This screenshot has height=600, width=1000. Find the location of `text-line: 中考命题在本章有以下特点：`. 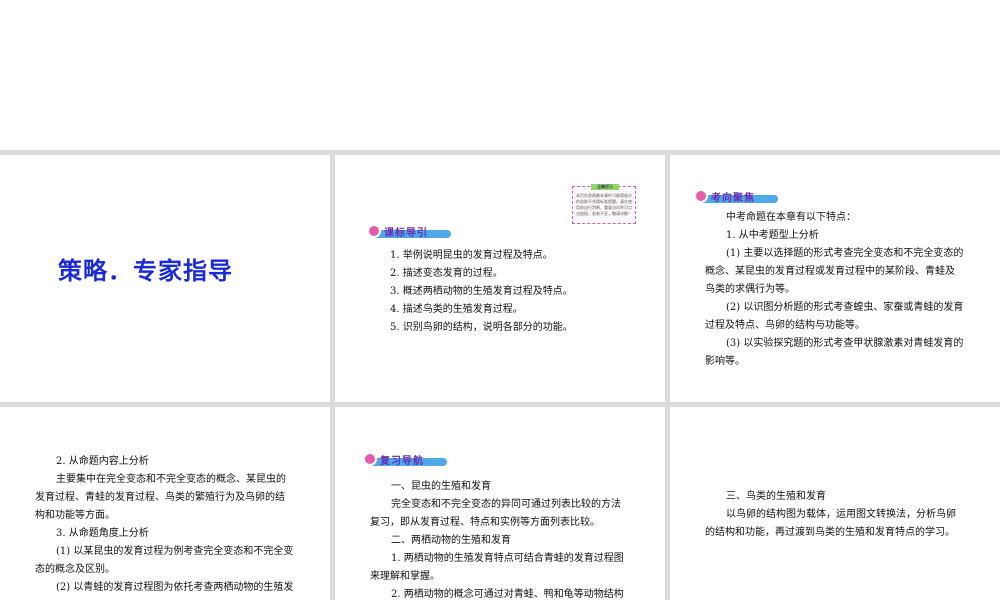

text-line: 中考命题在本章有以下特点： is located at coordinates (791, 217).